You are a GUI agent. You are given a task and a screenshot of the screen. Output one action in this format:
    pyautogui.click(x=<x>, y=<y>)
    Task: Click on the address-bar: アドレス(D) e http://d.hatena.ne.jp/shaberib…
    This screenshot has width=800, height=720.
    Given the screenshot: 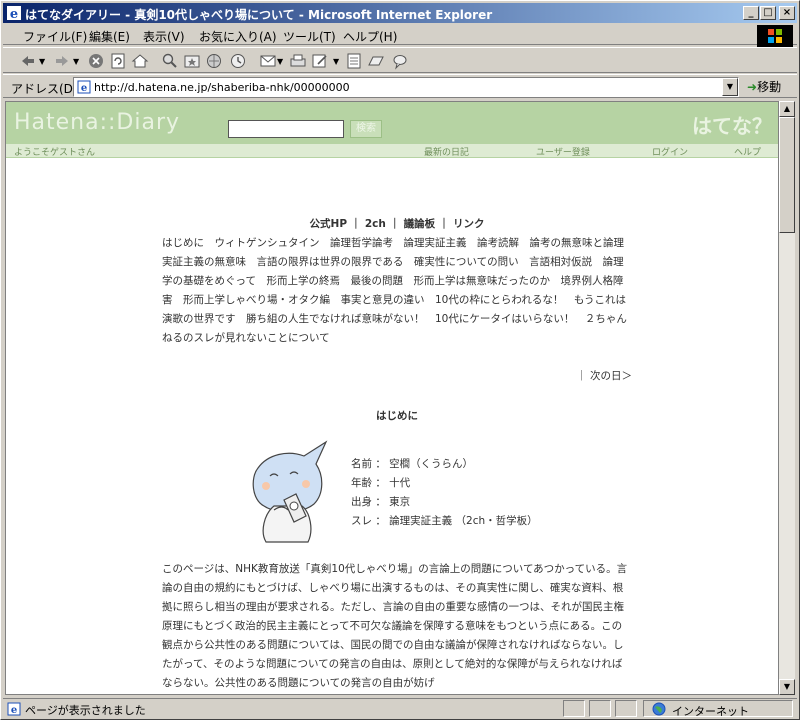 What is the action you would take?
    pyautogui.click(x=400, y=86)
    